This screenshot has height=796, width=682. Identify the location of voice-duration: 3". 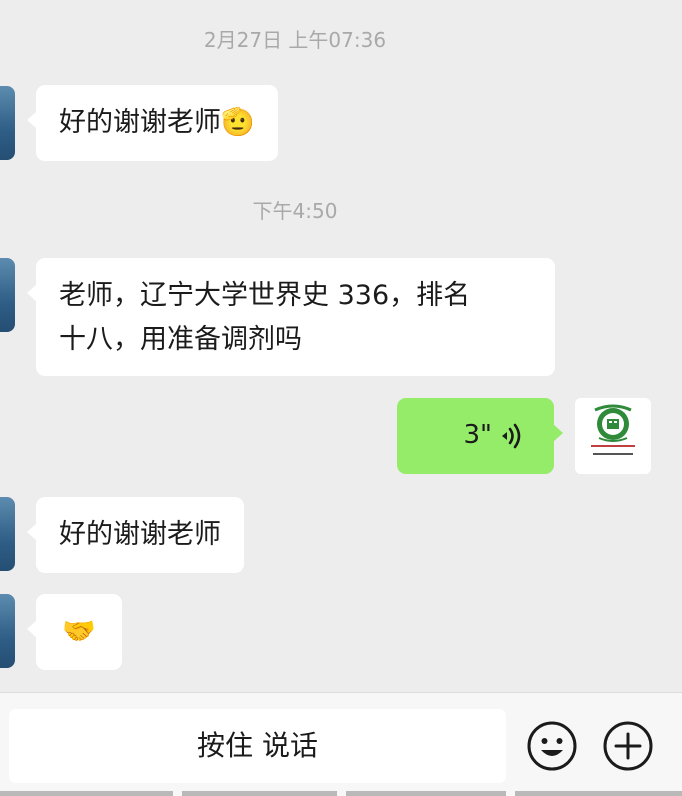
(477, 435).